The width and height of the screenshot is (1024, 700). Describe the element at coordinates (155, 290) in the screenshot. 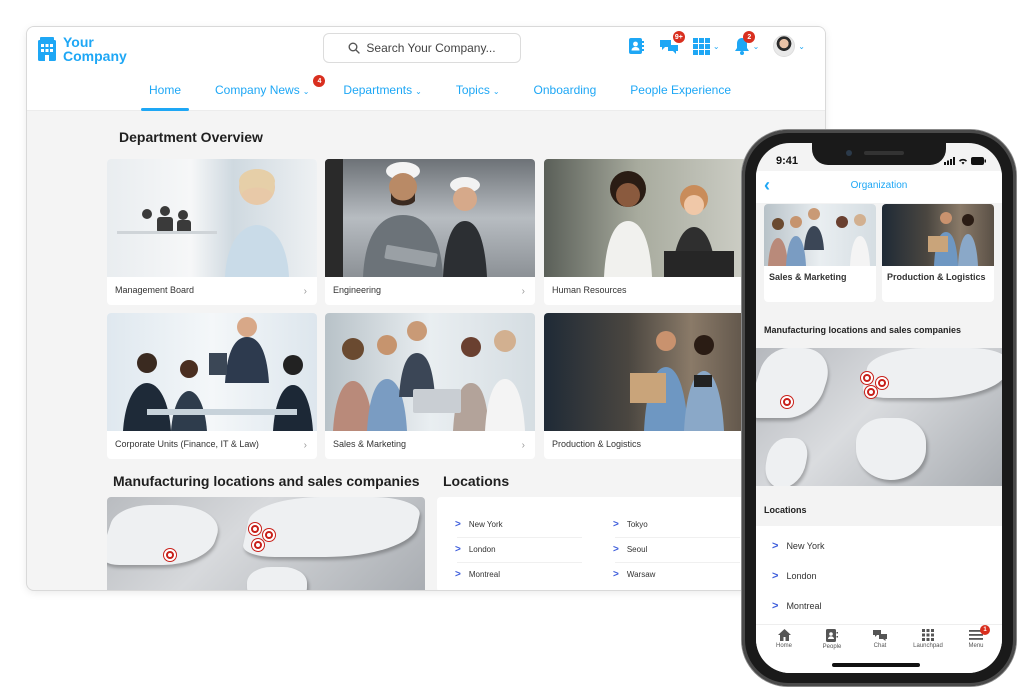

I see `card-label: Management Board` at that location.